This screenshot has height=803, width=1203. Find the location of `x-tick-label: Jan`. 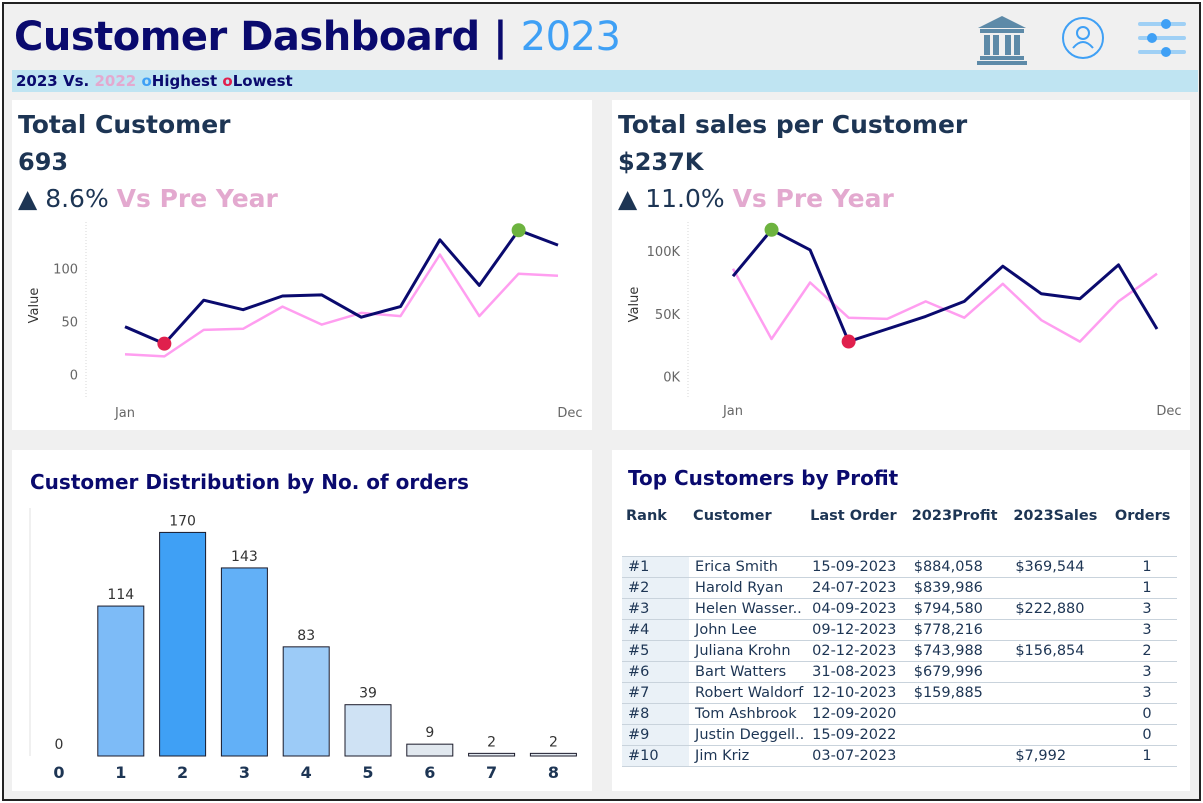

x-tick-label: Jan is located at coordinates (124, 413).